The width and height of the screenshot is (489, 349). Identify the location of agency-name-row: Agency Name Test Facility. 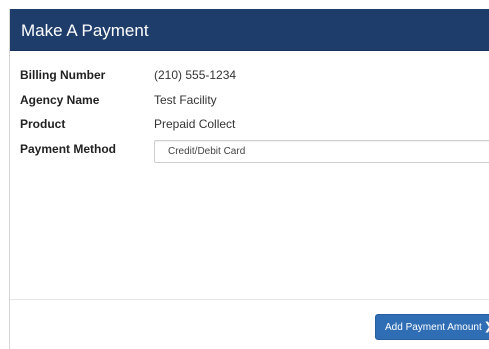
(254, 100).